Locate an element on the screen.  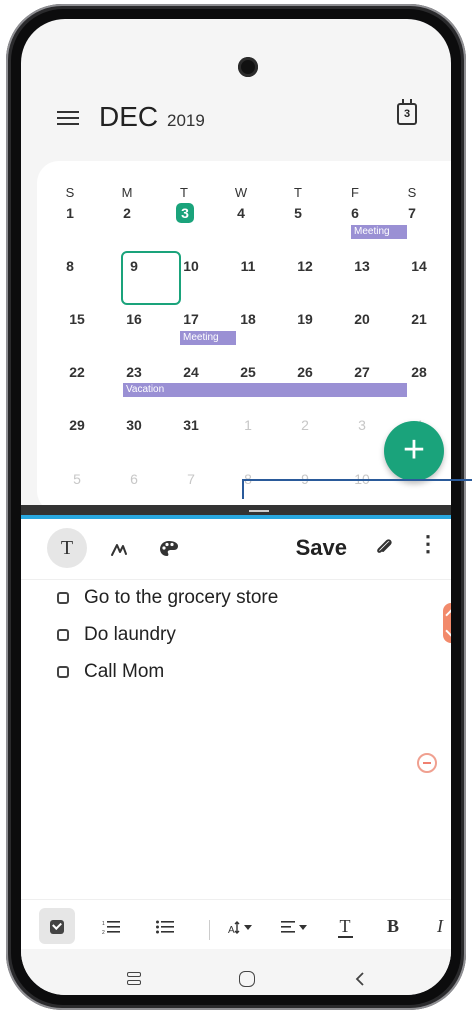
day-cell: 1 is located at coordinates (70, 213).